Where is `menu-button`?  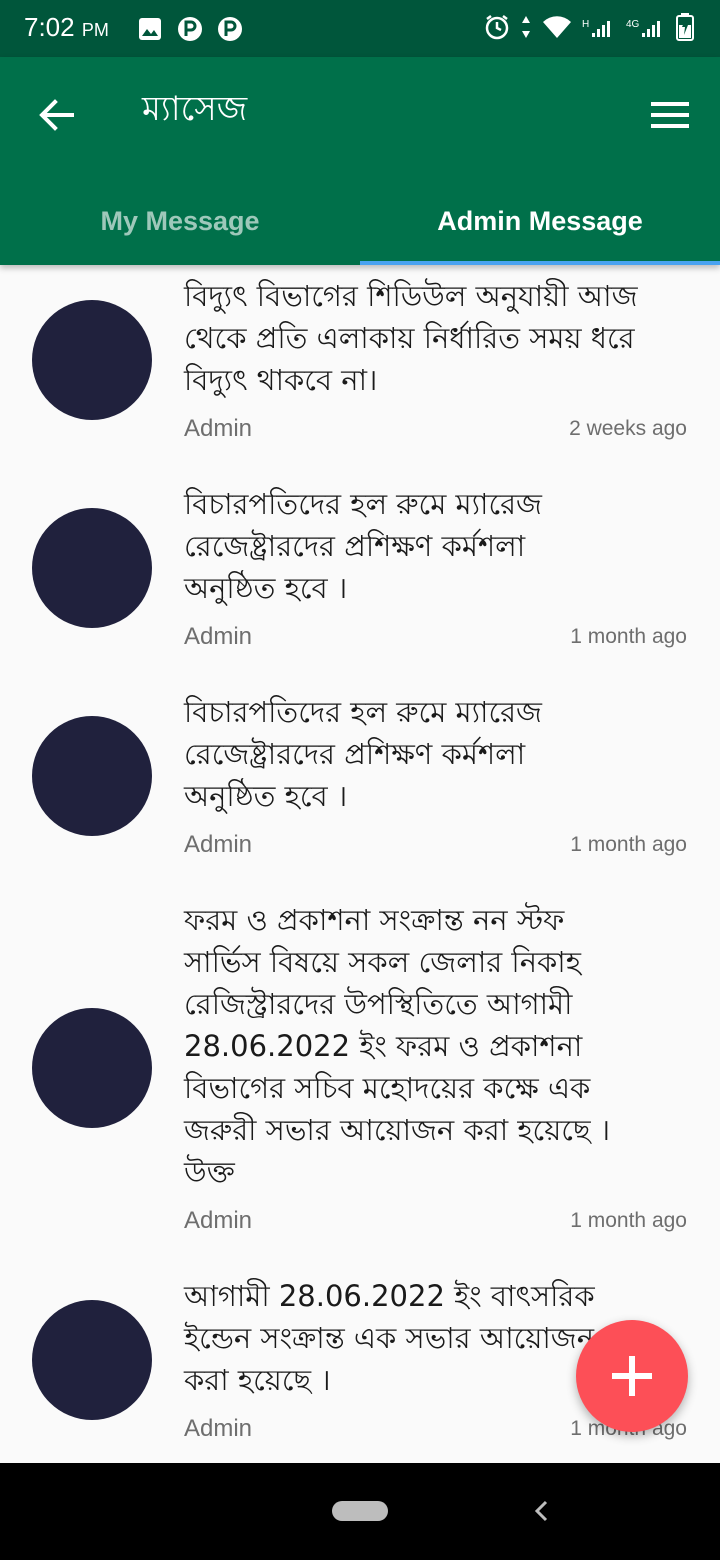
menu-button is located at coordinates (670, 115).